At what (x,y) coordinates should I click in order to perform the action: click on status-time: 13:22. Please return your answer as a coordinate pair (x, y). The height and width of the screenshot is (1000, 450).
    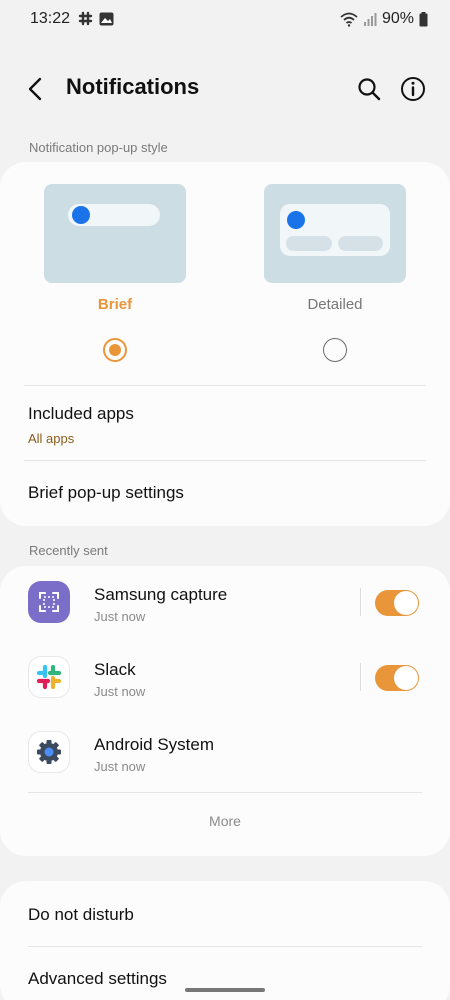
    Looking at the image, I should click on (50, 18).